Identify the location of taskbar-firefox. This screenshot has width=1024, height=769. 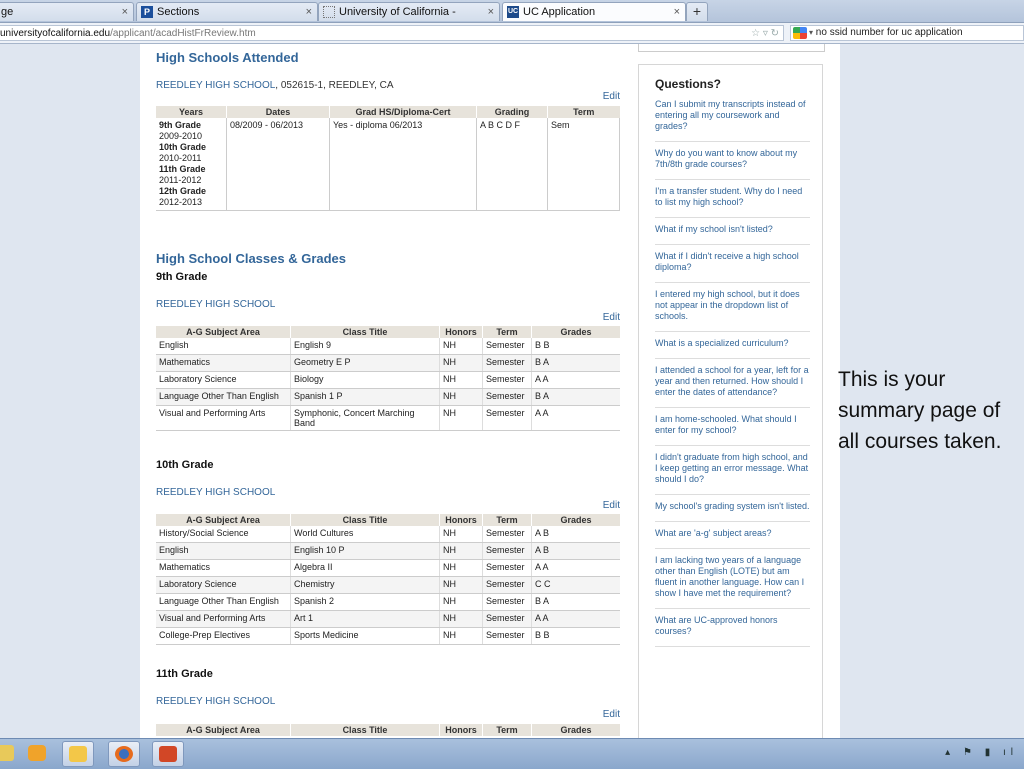
(124, 754).